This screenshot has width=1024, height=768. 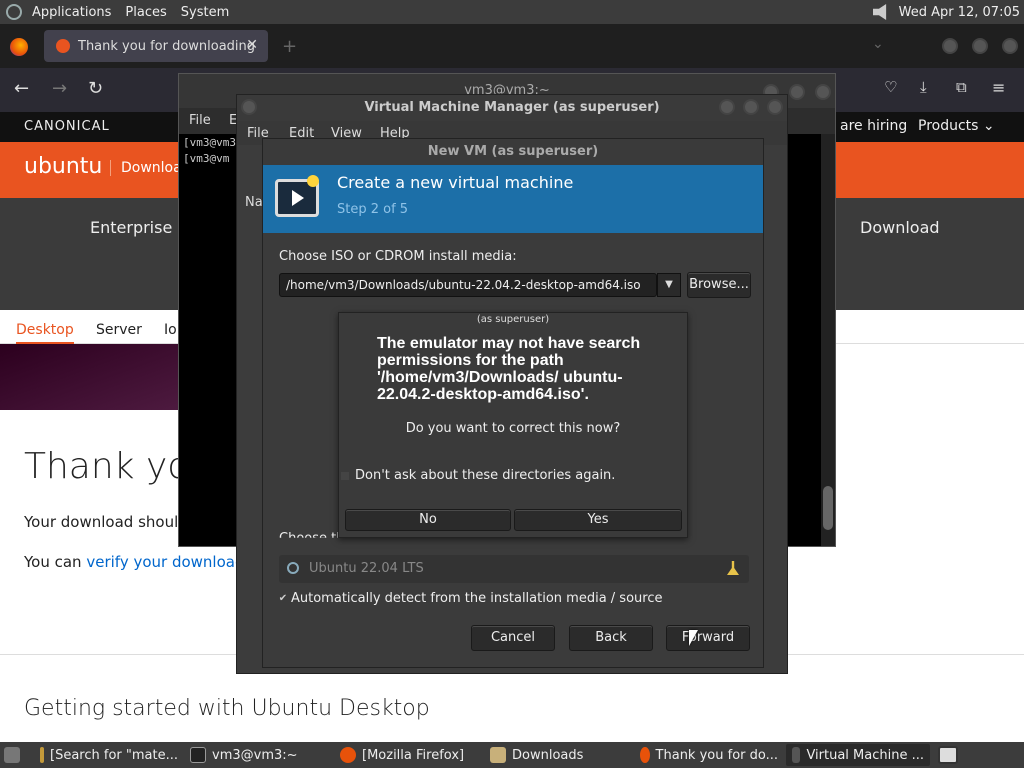 I want to click on alert-title: (as superuser), so click(x=513, y=321).